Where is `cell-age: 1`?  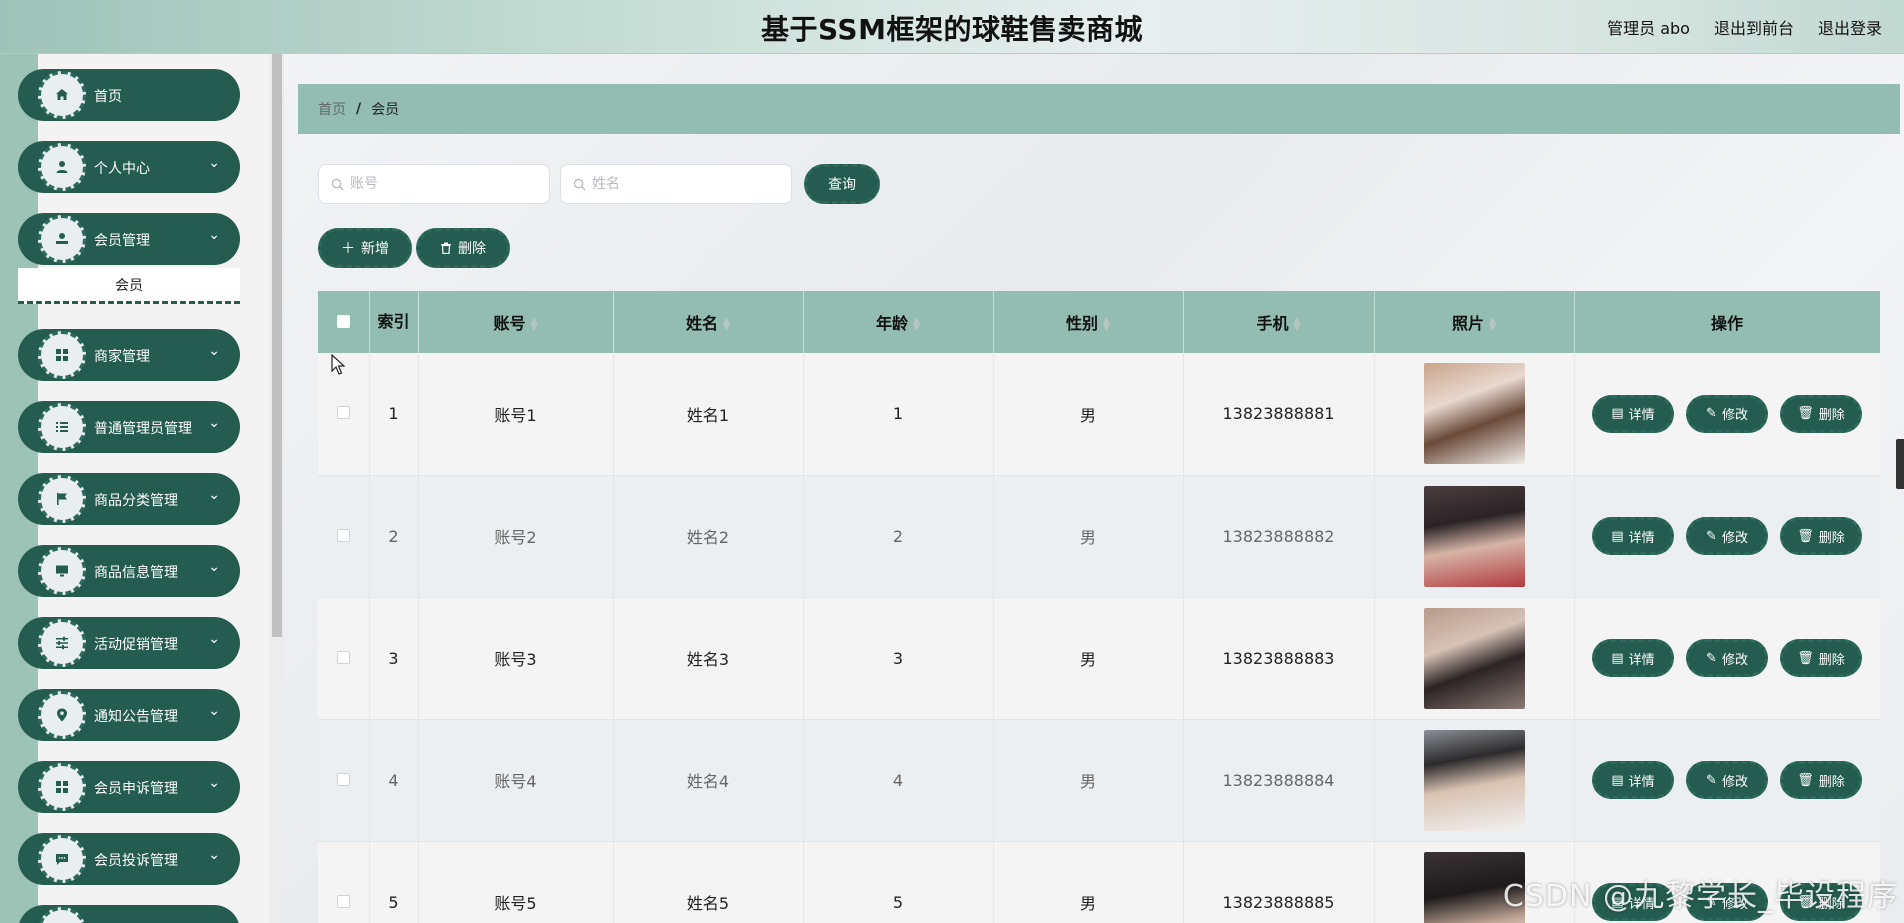
cell-age: 1 is located at coordinates (898, 414).